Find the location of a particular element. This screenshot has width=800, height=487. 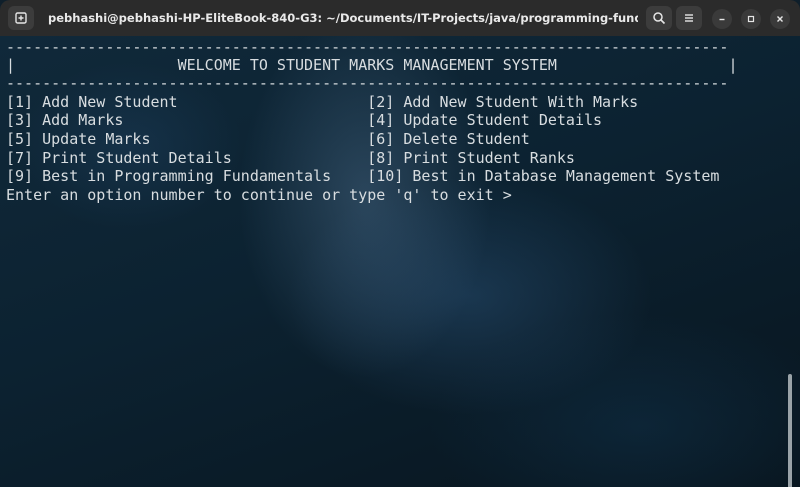

hamburger-menu-icon is located at coordinates (689, 18).